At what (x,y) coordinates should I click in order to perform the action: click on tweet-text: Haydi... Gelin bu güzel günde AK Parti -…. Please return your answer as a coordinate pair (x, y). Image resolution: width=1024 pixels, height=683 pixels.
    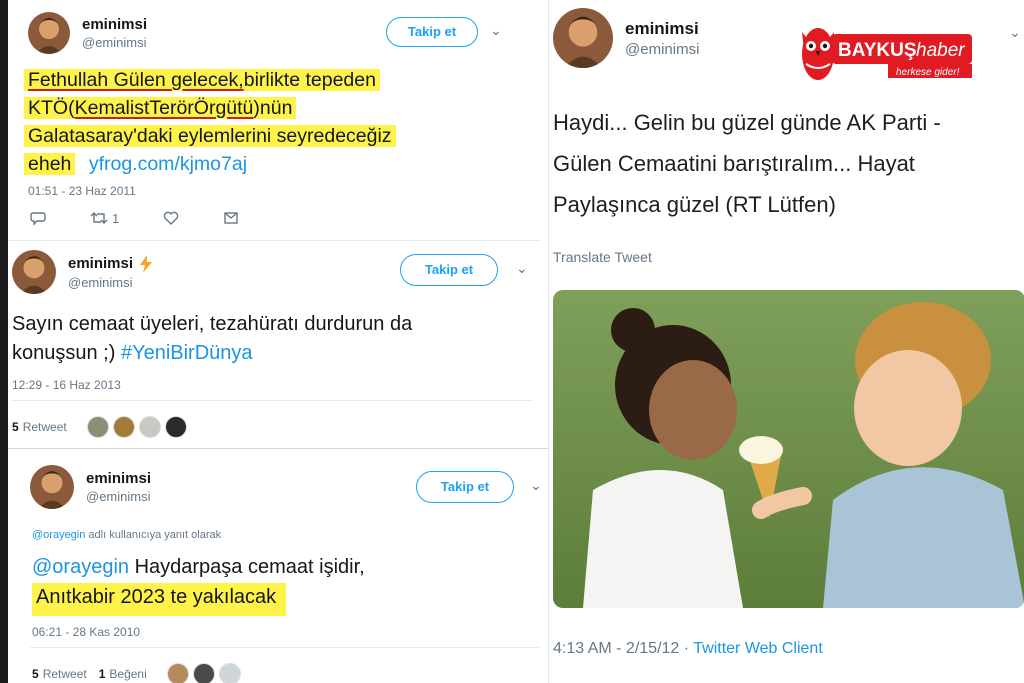
    Looking at the image, I should click on (786, 163).